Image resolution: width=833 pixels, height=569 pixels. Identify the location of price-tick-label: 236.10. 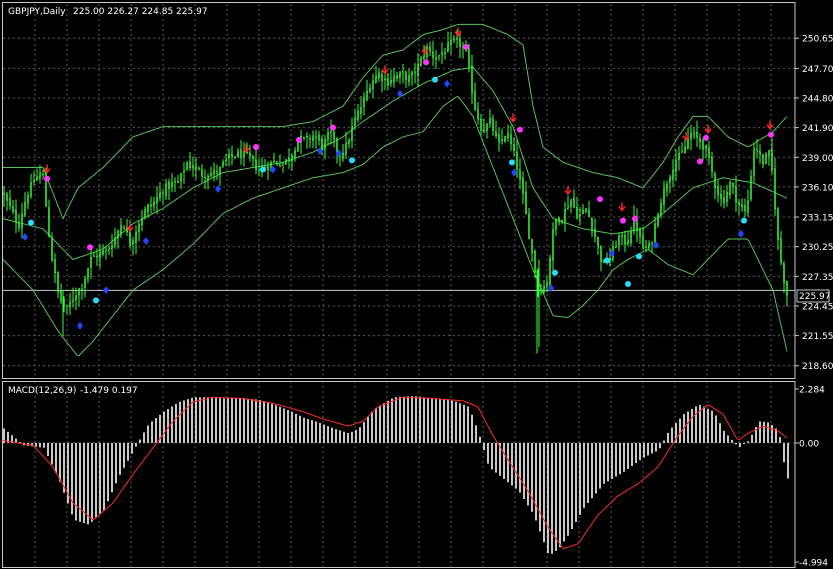
(817, 188).